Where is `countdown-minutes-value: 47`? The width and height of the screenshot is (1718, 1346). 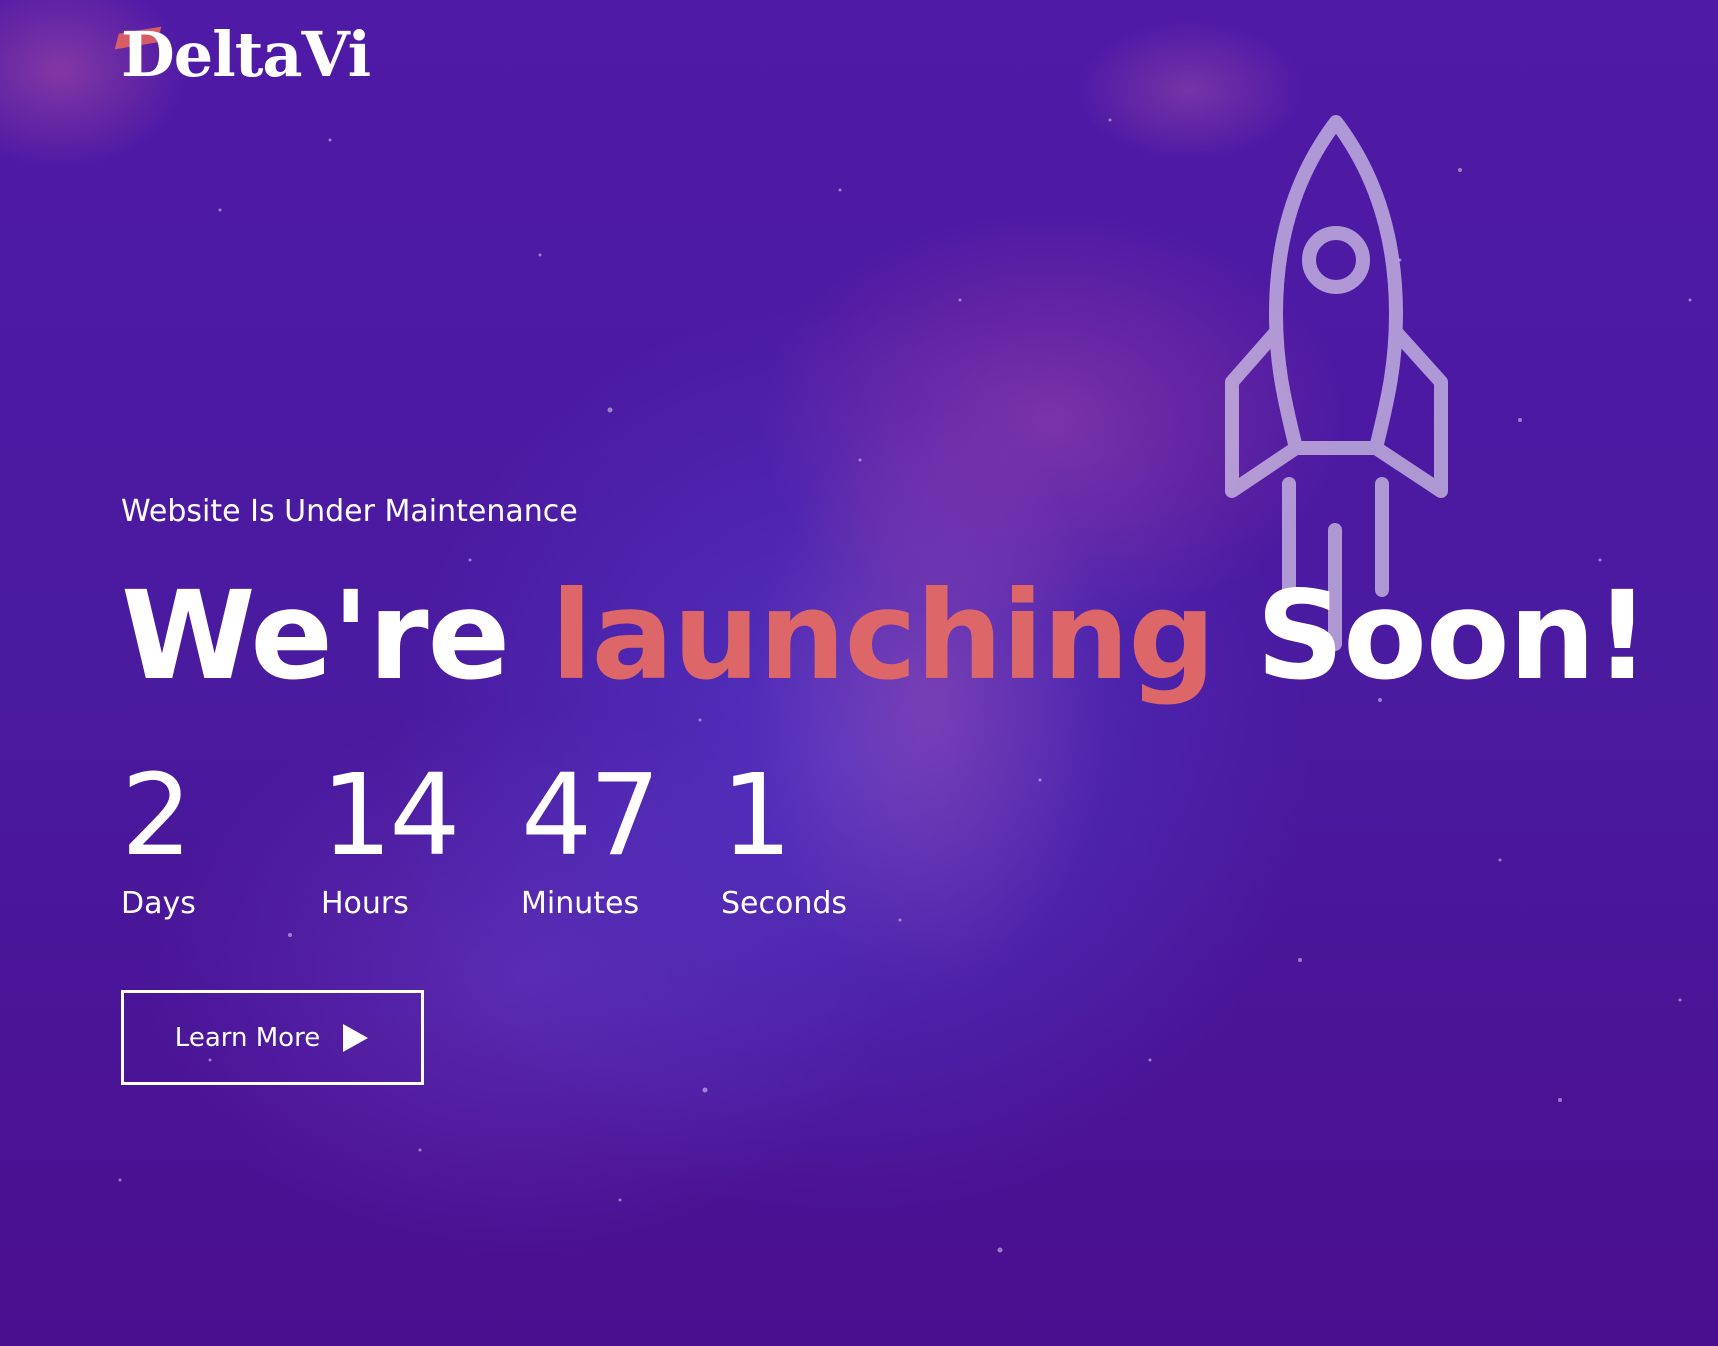 countdown-minutes-value: 47 is located at coordinates (591, 816).